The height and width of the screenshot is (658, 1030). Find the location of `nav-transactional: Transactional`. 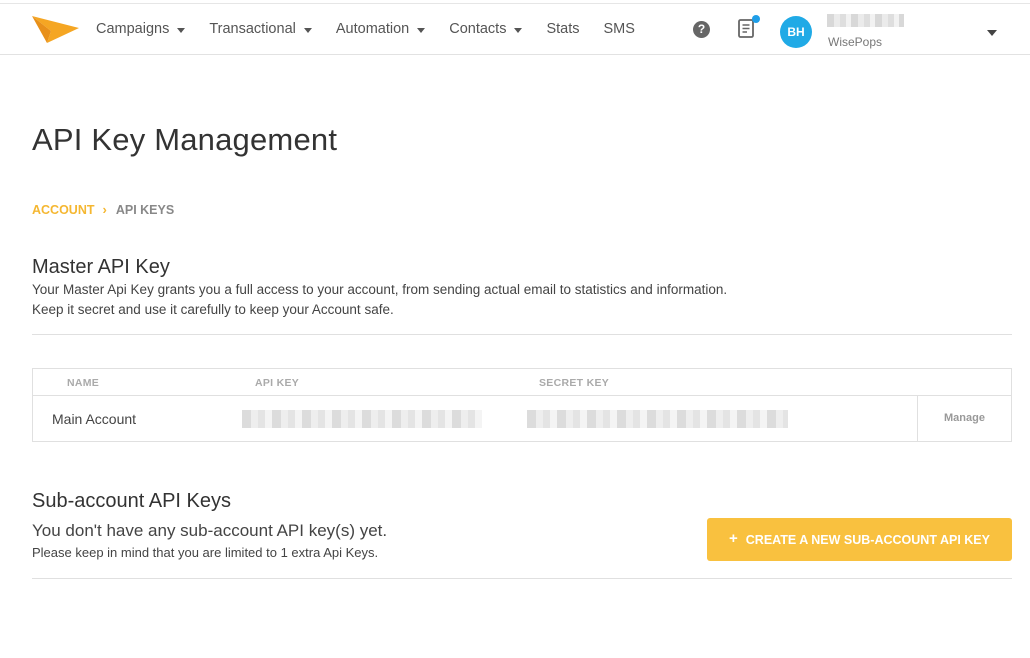

nav-transactional: Transactional is located at coordinates (260, 29).